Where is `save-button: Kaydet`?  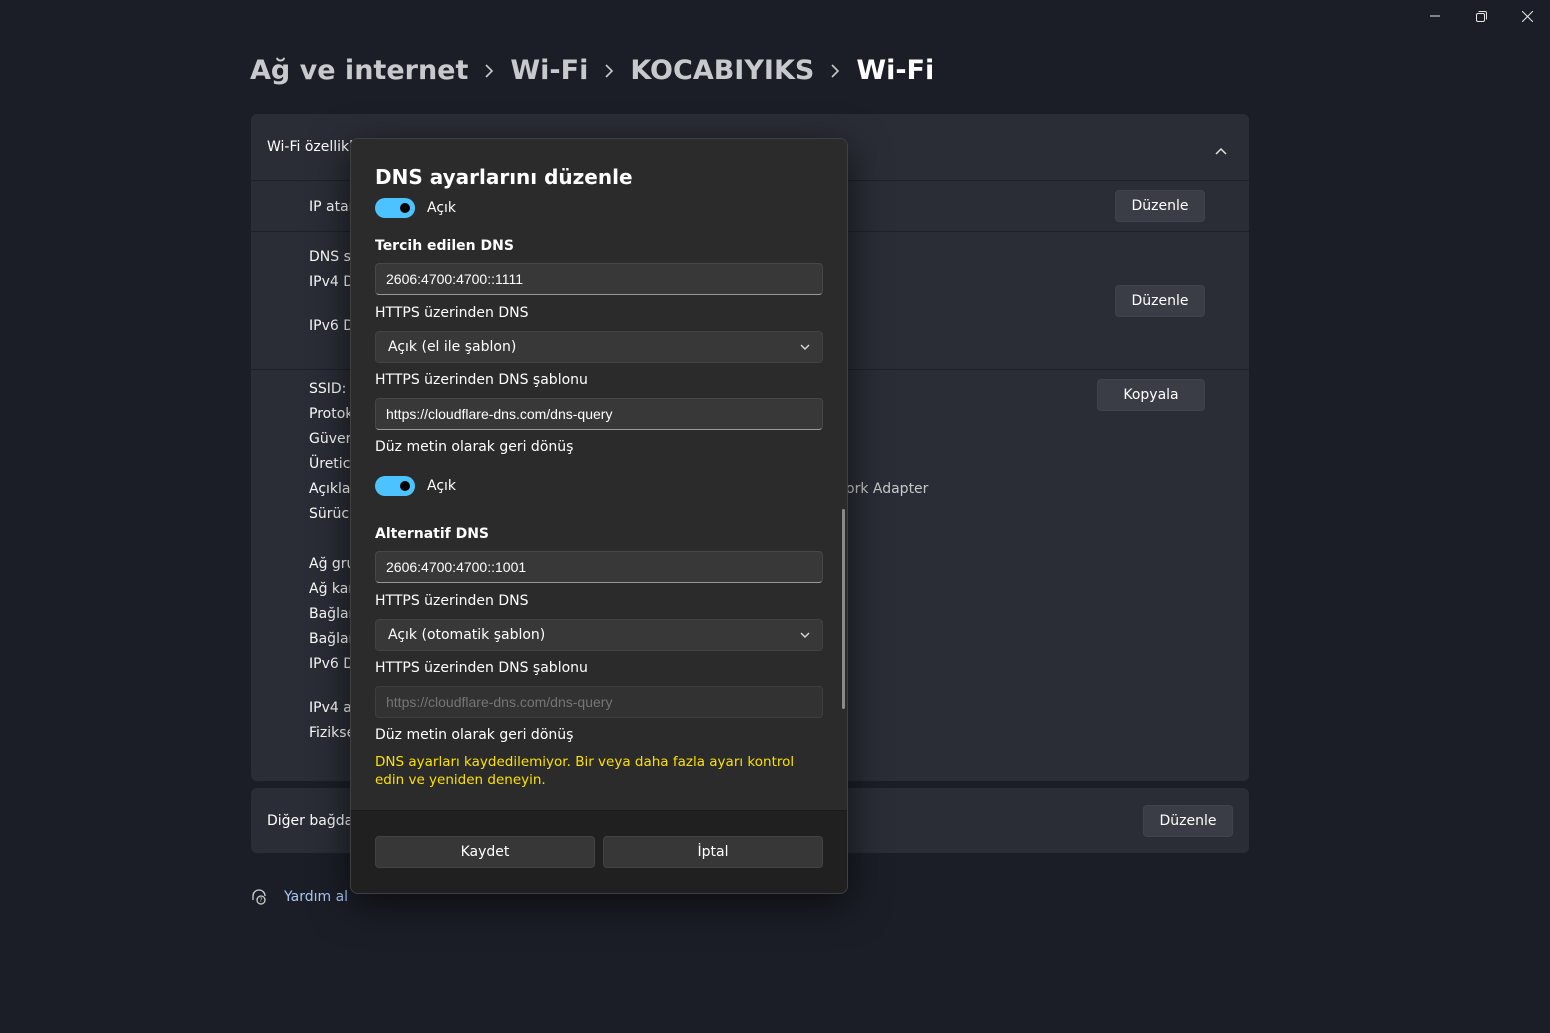 save-button: Kaydet is located at coordinates (485, 852).